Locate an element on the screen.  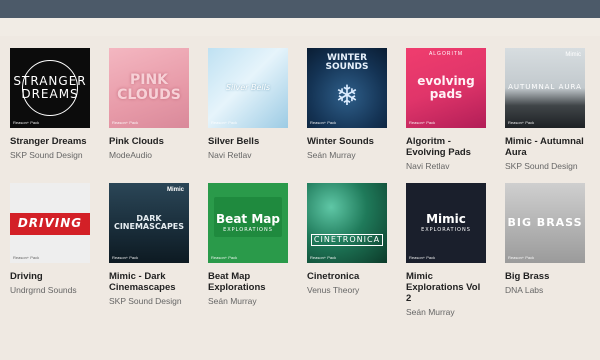
pack-cover: CINETRONICA Reason+ Pack is located at coordinates (347, 223).